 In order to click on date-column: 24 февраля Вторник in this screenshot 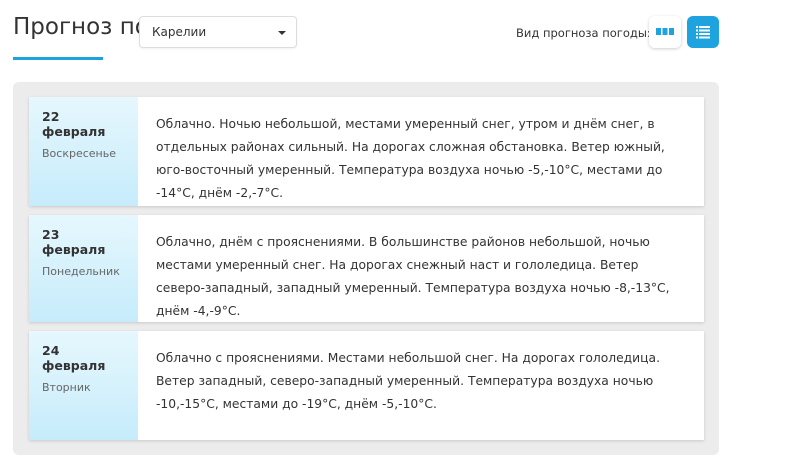, I will do `click(83, 385)`.